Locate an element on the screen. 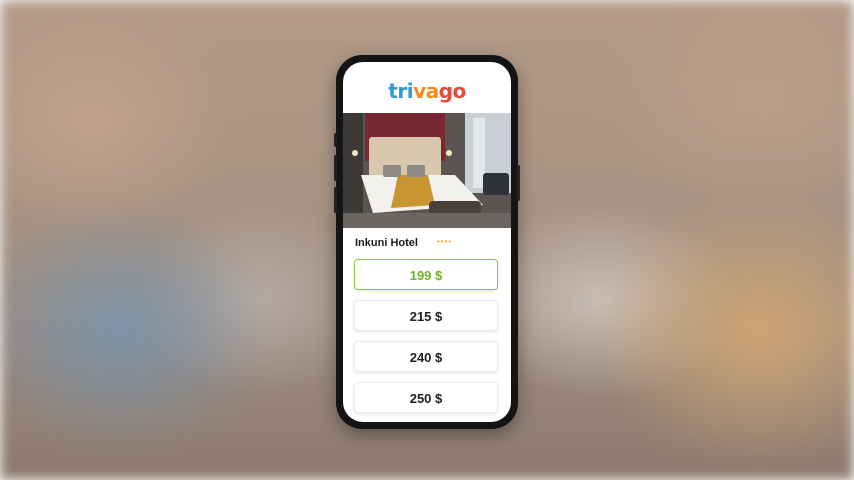 The height and width of the screenshot is (480, 854). logo-part-2: va is located at coordinates (426, 91).